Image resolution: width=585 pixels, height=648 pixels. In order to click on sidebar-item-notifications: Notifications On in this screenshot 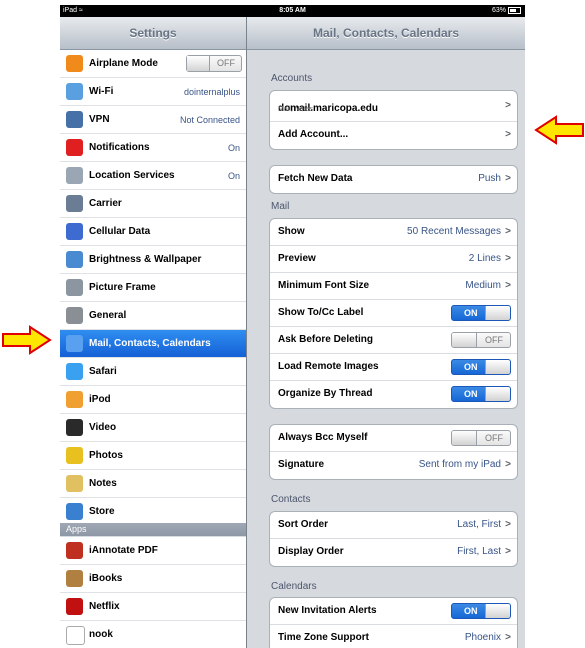, I will do `click(153, 148)`.